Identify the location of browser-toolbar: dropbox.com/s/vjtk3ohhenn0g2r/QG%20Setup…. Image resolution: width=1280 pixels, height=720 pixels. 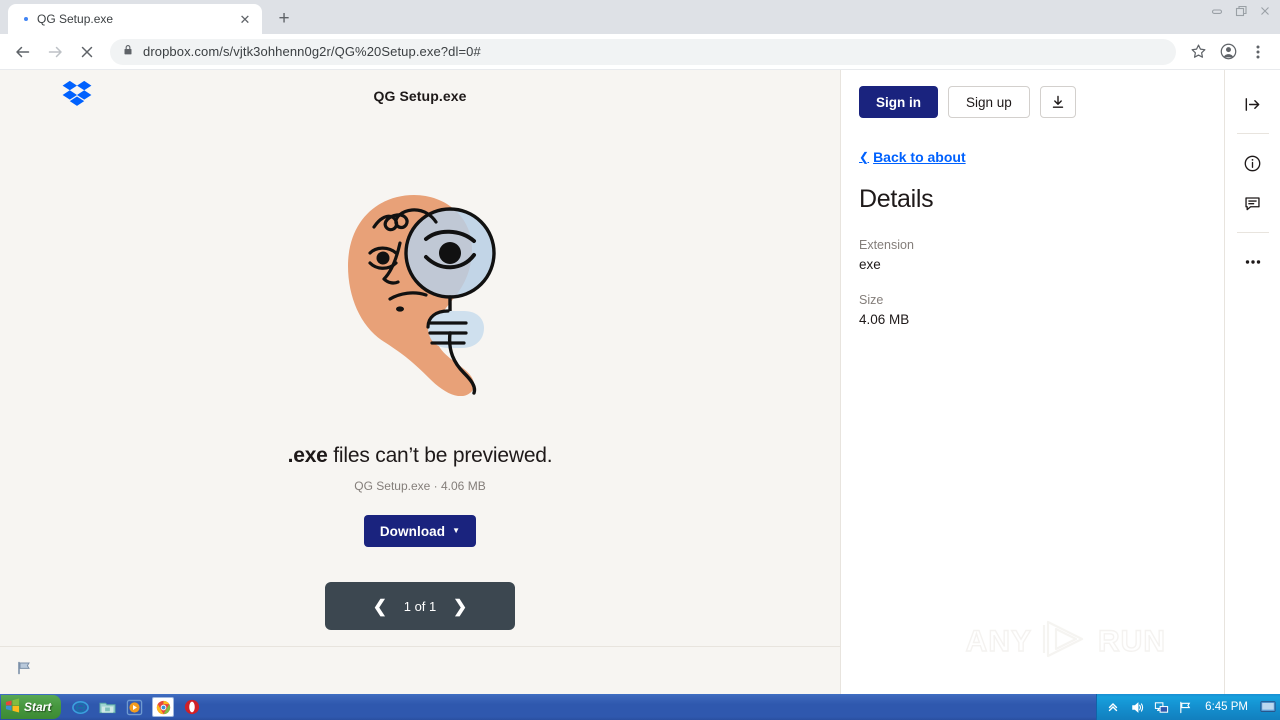
(640, 52).